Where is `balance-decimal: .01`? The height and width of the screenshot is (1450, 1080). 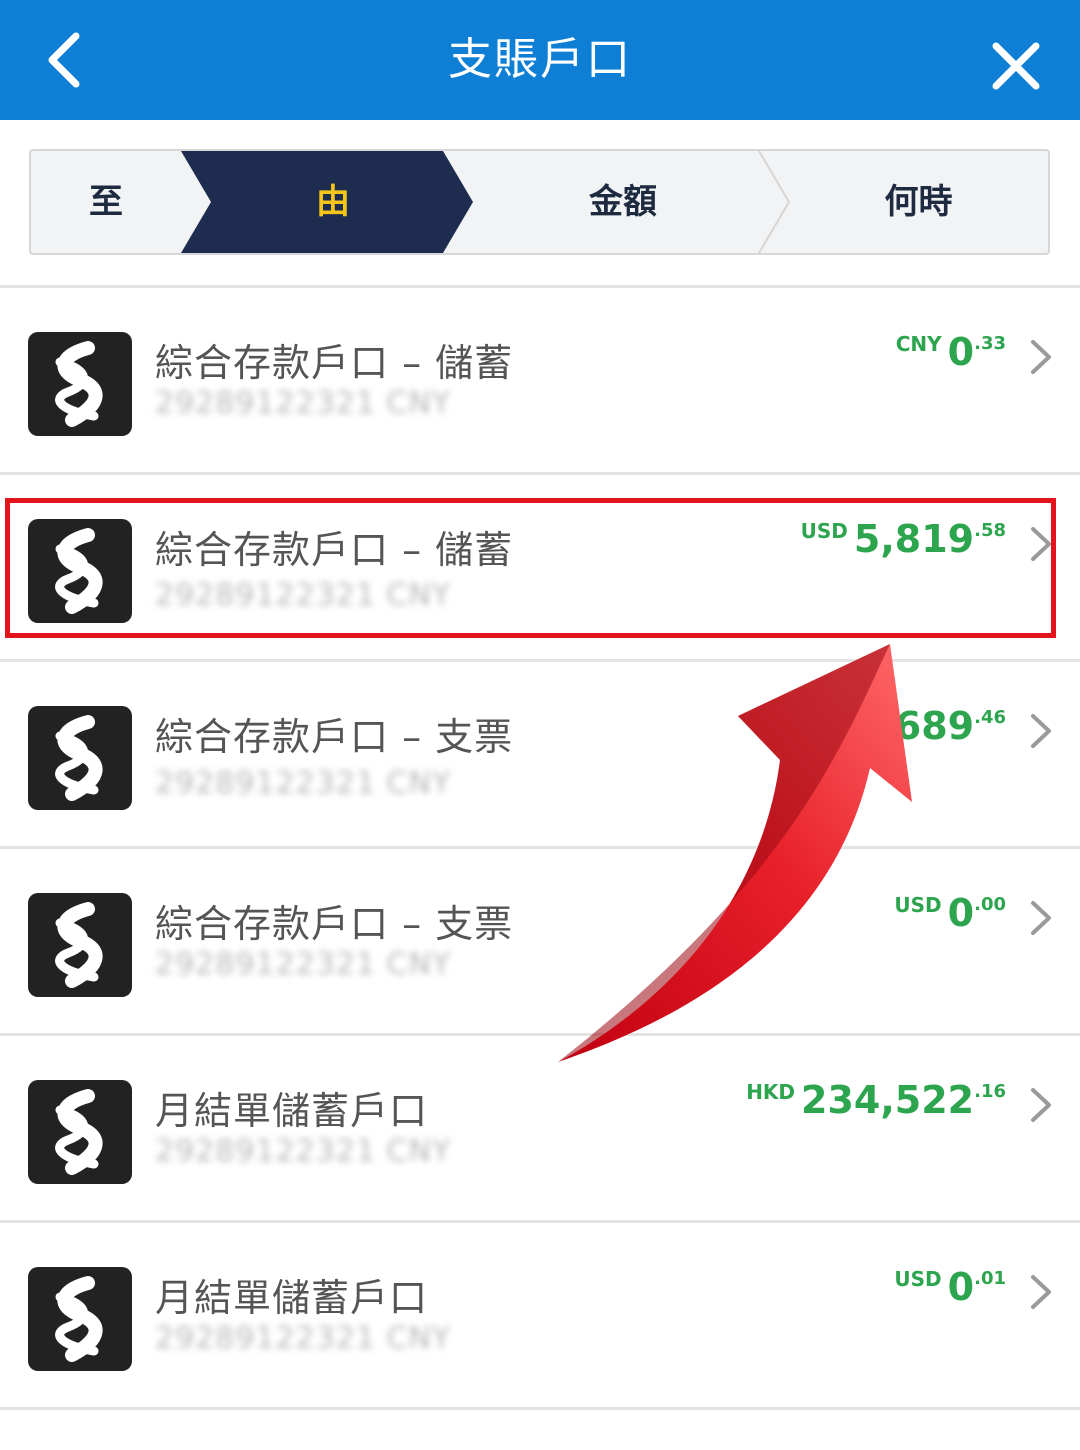 balance-decimal: .01 is located at coordinates (990, 1278).